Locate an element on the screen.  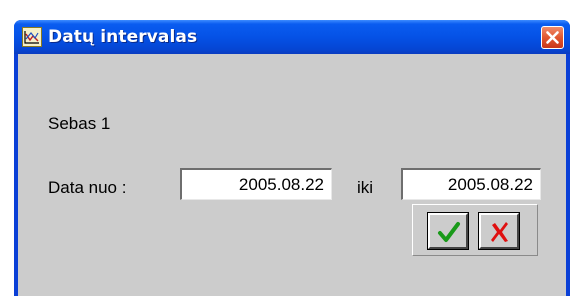
date-from-label: Data nuo : is located at coordinates (87, 187).